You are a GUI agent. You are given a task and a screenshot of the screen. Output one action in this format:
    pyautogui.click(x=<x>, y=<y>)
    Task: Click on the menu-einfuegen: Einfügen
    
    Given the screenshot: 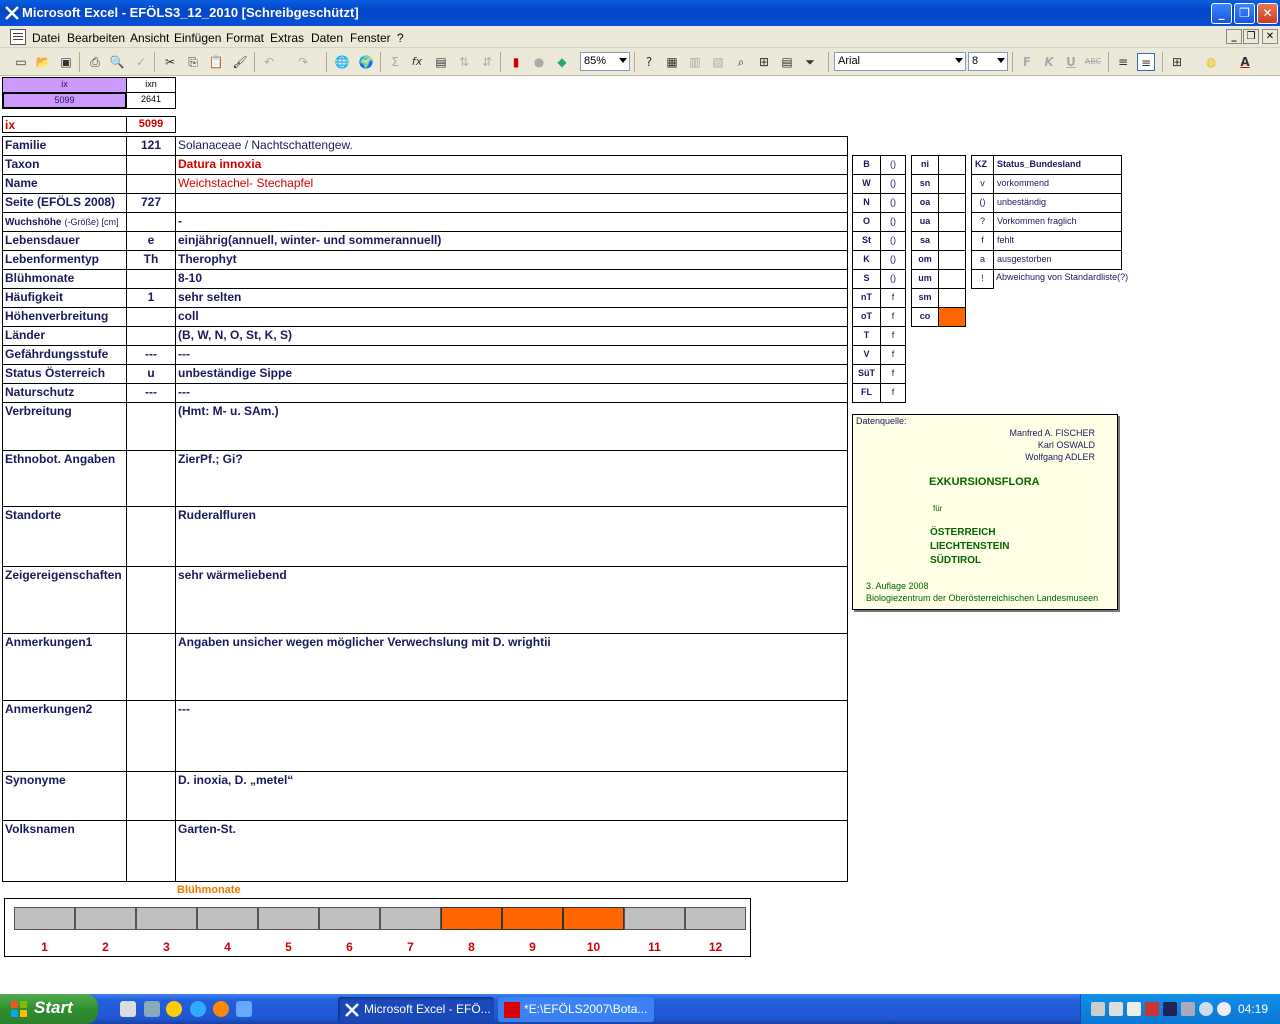 What is the action you would take?
    pyautogui.click(x=197, y=38)
    